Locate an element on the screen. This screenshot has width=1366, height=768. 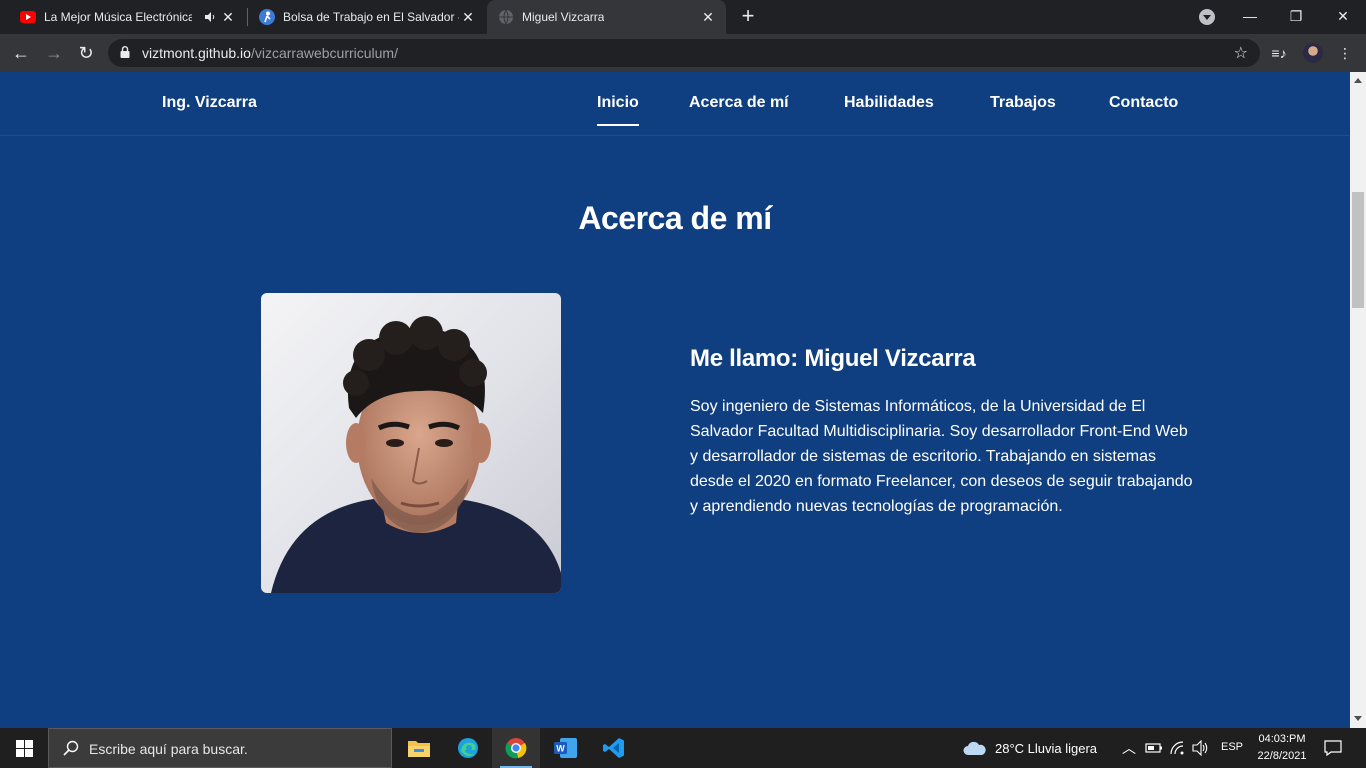
tab-title: Bolsa de Trabajo en El Salvador - is located at coordinates (371, 17).